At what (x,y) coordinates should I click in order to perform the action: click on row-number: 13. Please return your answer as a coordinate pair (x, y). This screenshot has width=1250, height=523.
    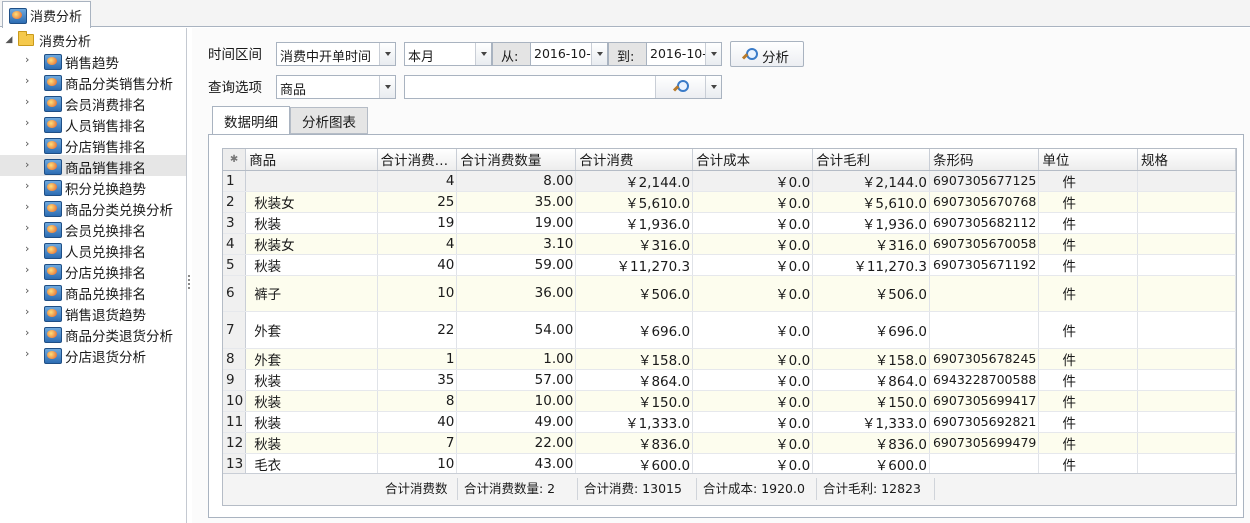
    Looking at the image, I should click on (235, 464).